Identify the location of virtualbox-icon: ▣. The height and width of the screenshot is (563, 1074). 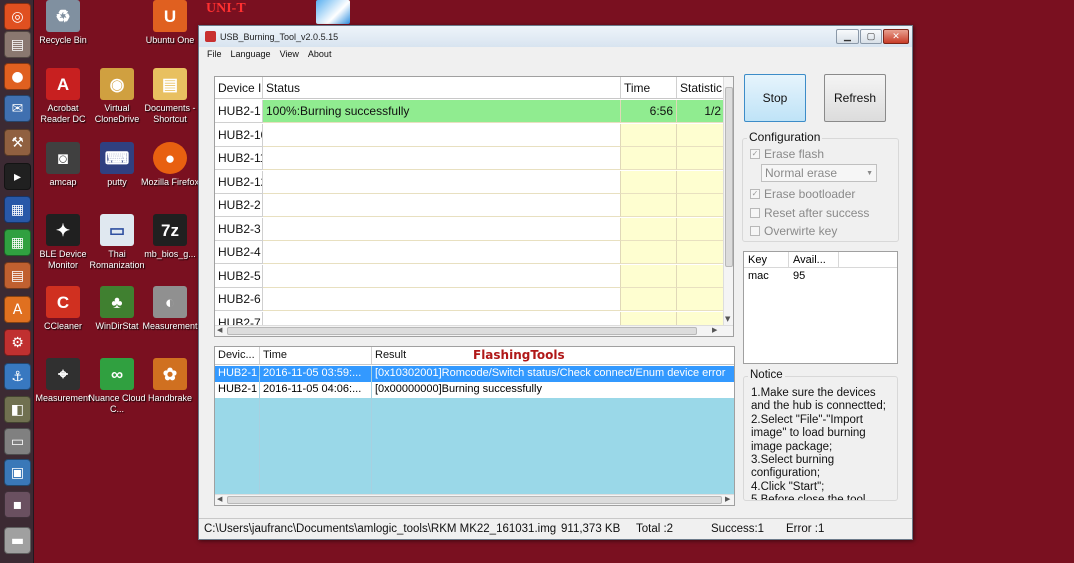
(17, 472).